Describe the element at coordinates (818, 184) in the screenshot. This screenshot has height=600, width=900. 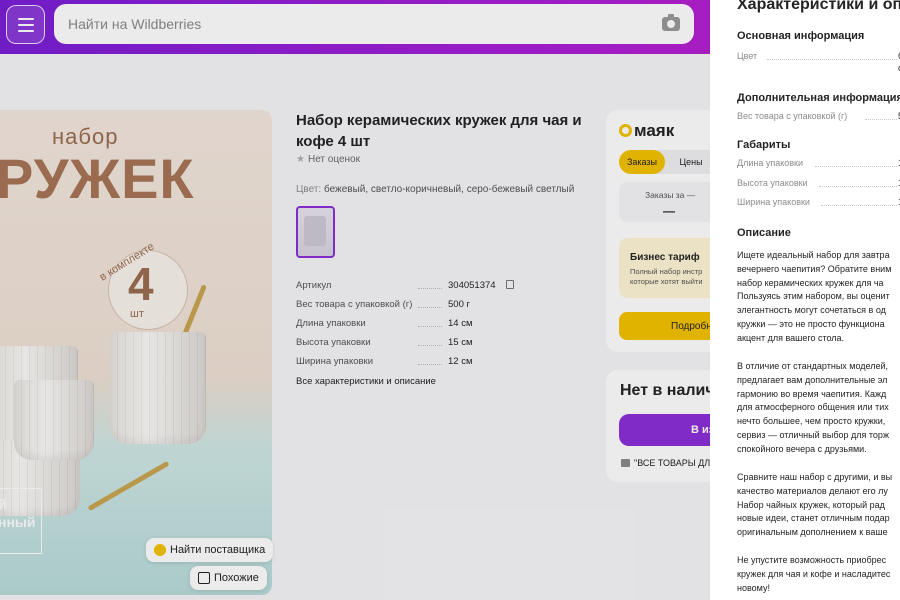
I see `drawer-row-height: Высота упаковки 1` at that location.